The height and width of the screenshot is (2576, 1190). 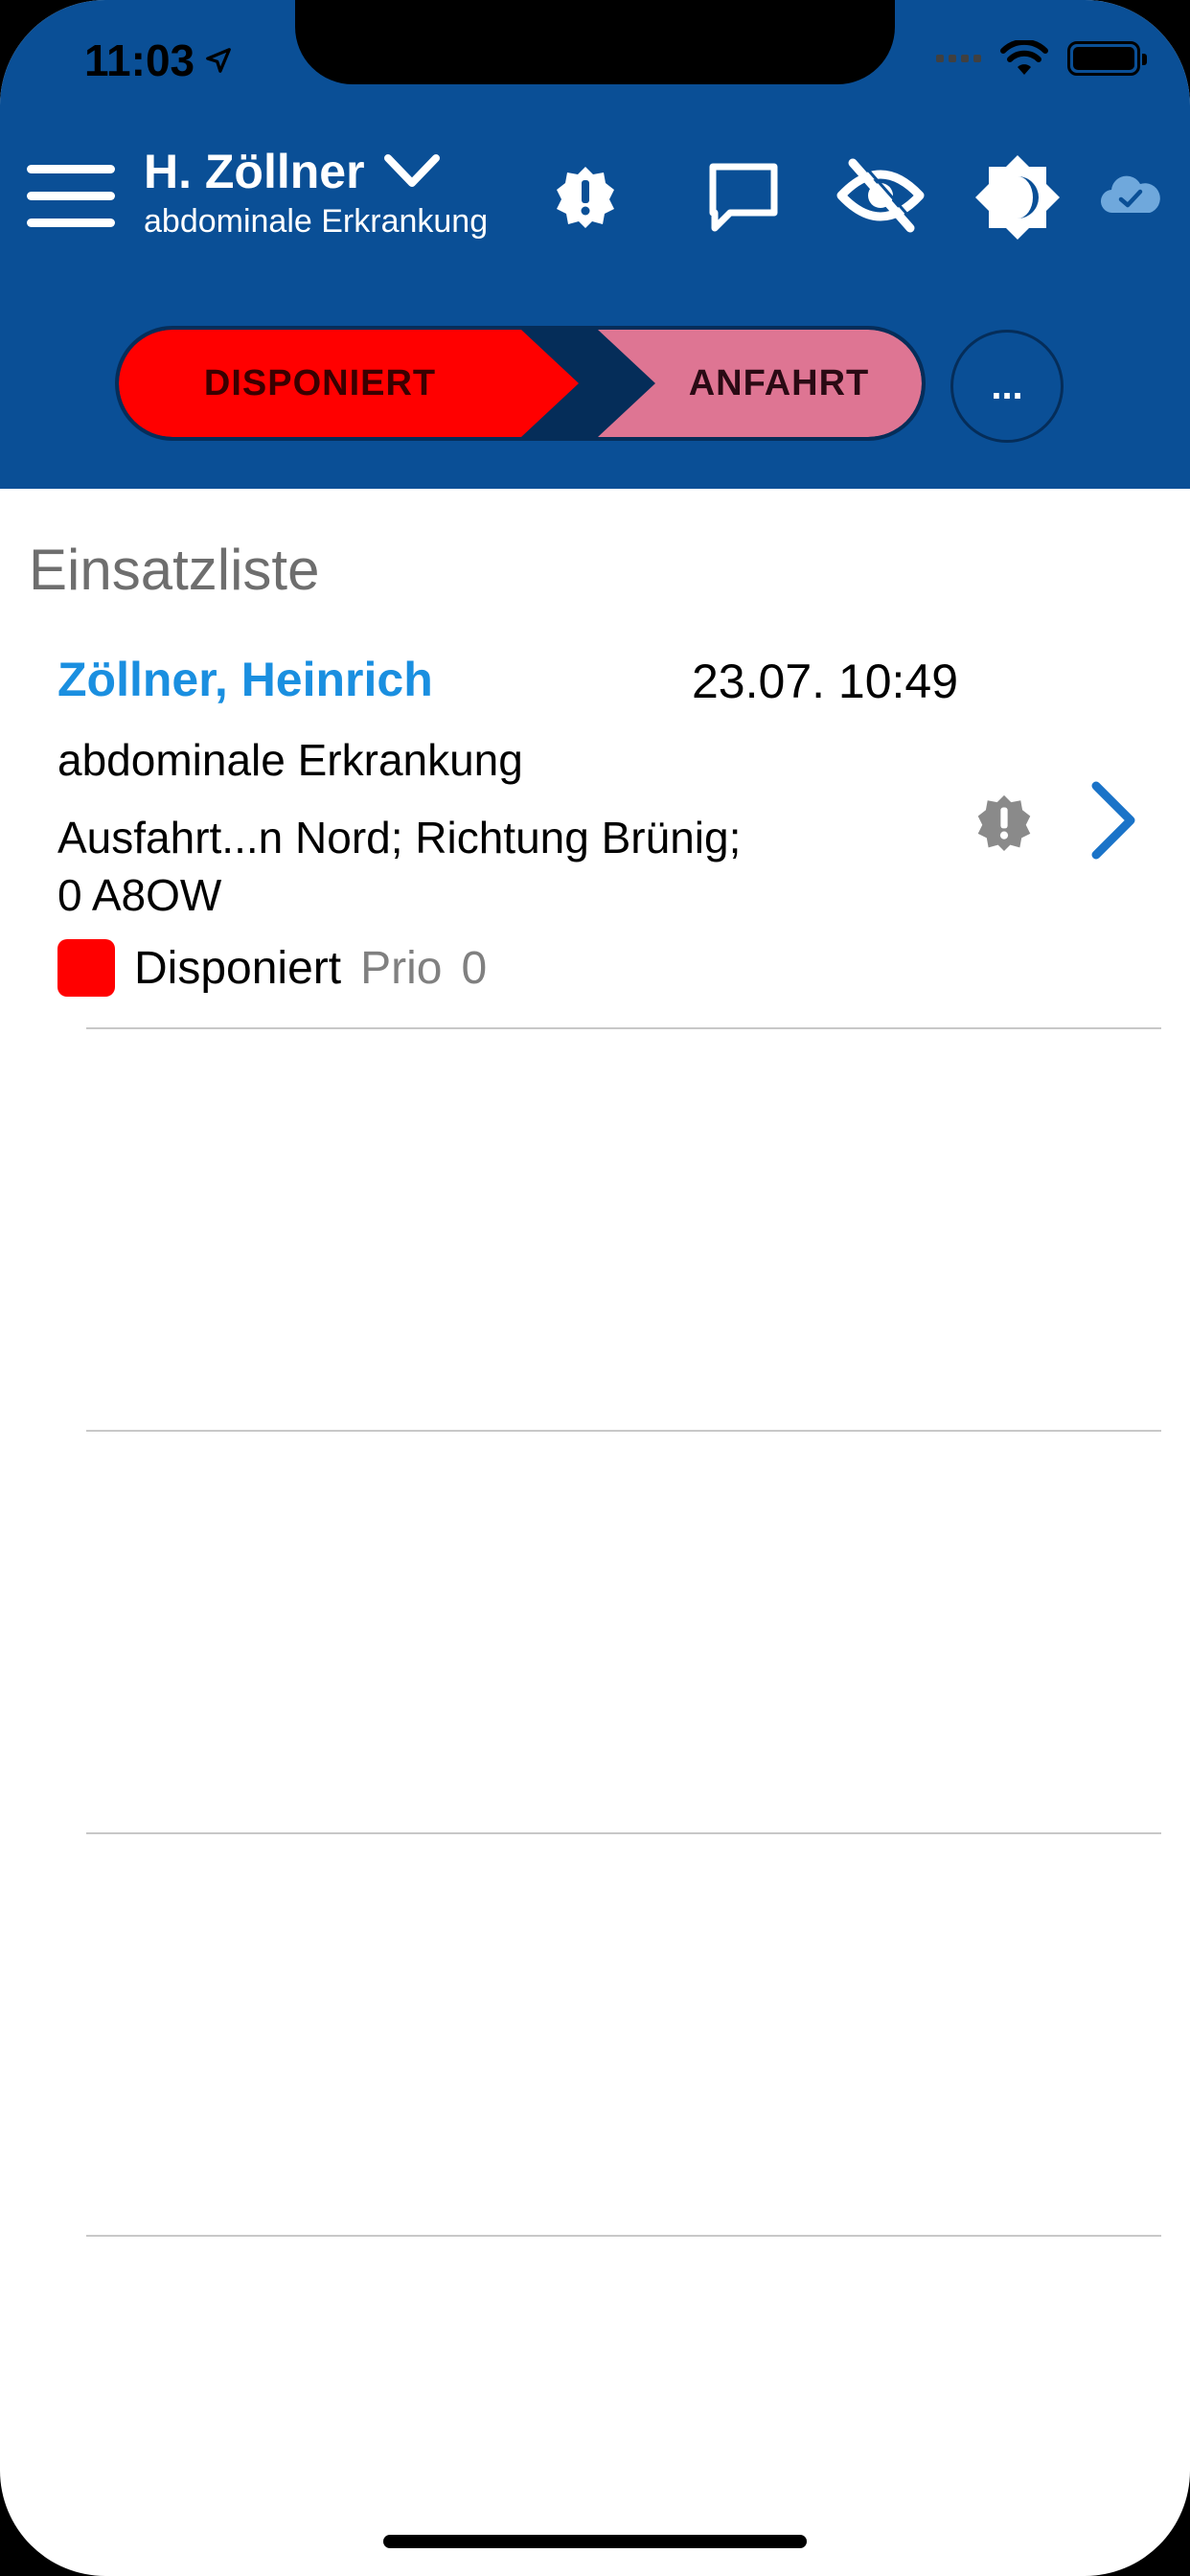 I want to click on chat-icon, so click(x=744, y=197).